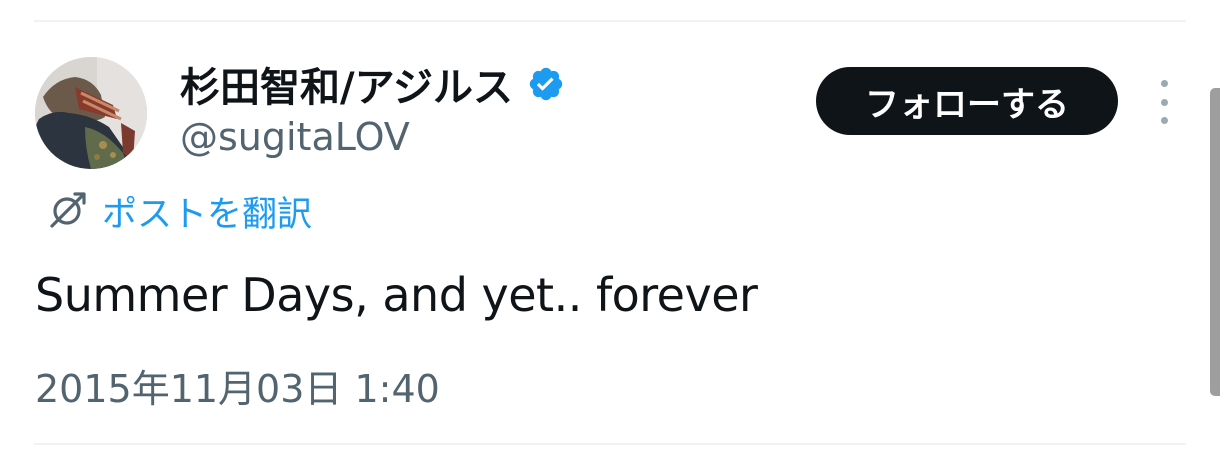 This screenshot has width=1220, height=451. I want to click on scrollbar, so click(1215, 242).